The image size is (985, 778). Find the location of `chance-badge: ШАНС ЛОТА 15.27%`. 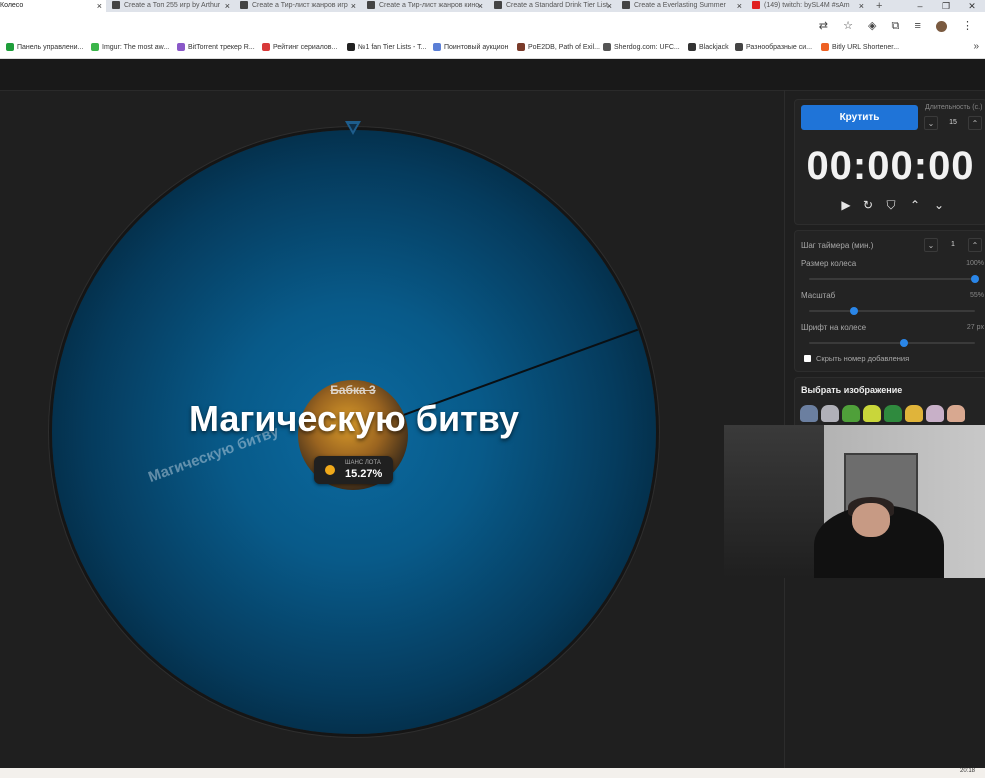

chance-badge: ШАНС ЛОТА 15.27% is located at coordinates (353, 470).